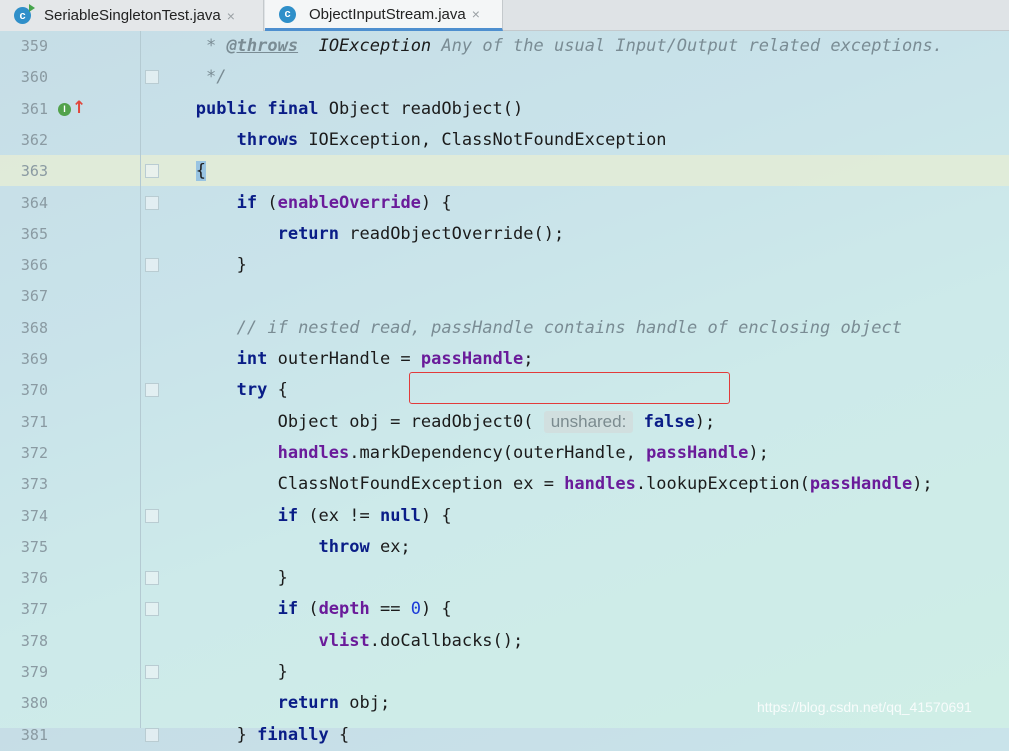 The height and width of the screenshot is (751, 1009). I want to click on line-number: 368, so click(34, 327).